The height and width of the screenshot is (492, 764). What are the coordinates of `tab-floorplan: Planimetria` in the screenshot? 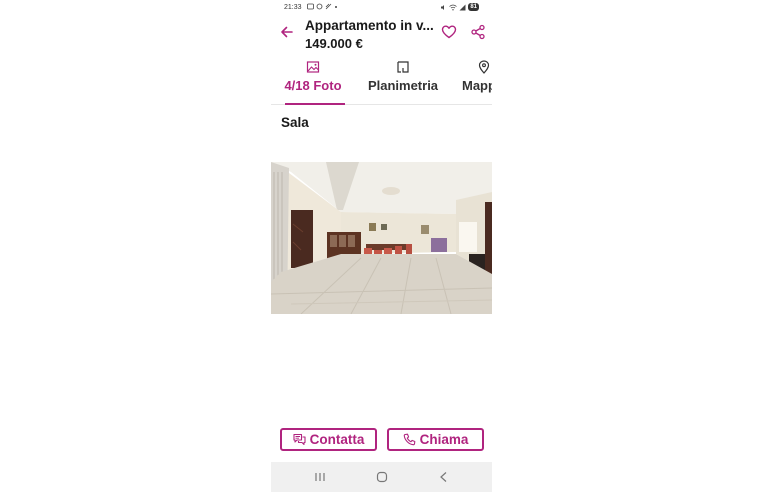 It's located at (403, 80).